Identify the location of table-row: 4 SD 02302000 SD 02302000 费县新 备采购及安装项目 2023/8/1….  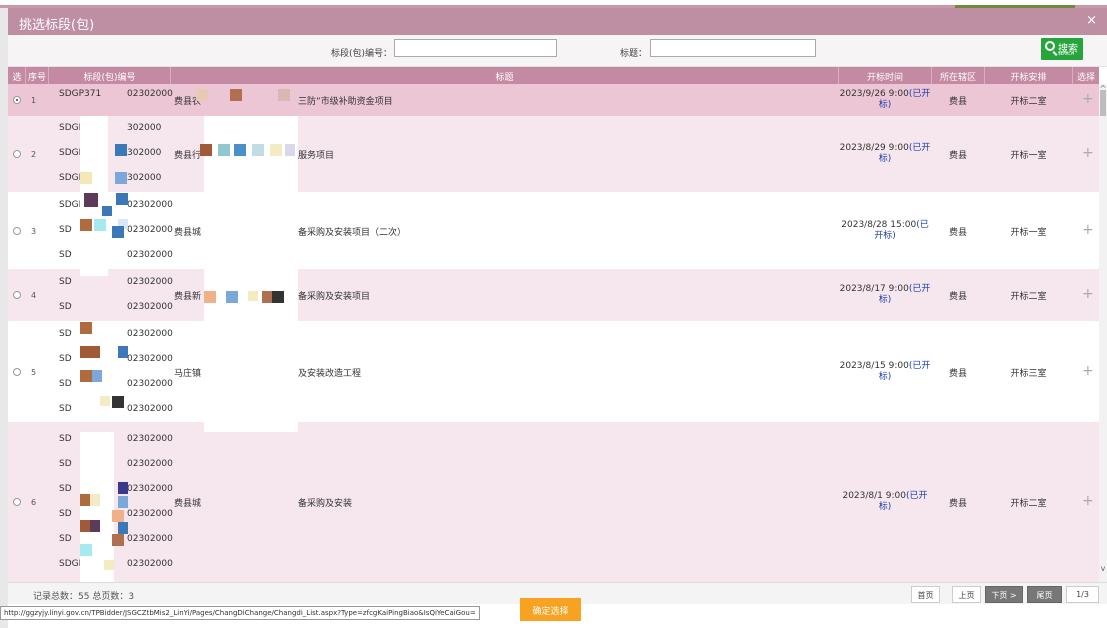
(553, 295).